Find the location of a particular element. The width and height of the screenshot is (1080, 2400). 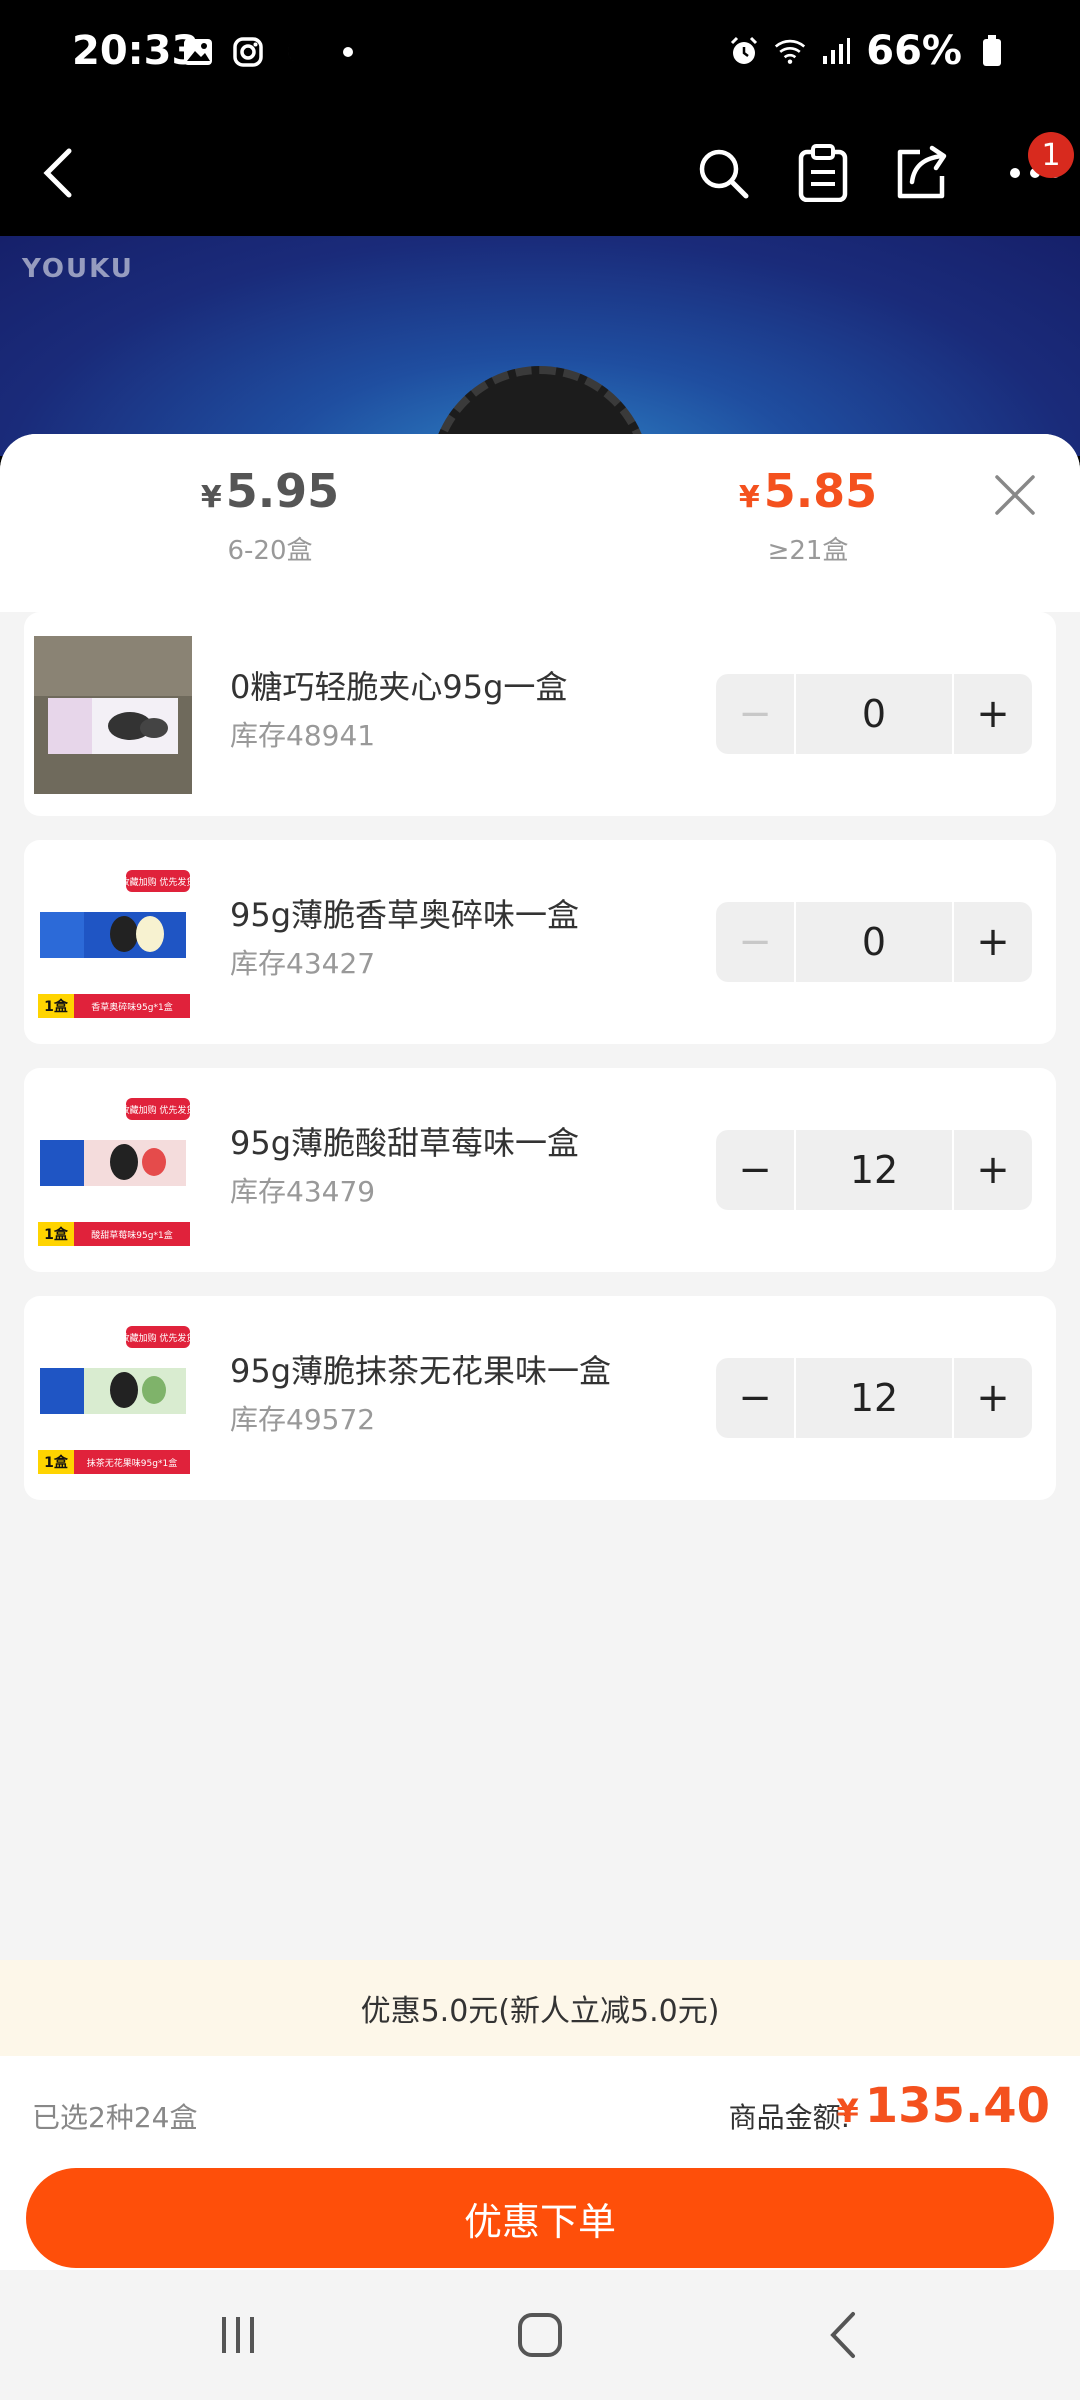

system-back-button is located at coordinates (844, 2335).